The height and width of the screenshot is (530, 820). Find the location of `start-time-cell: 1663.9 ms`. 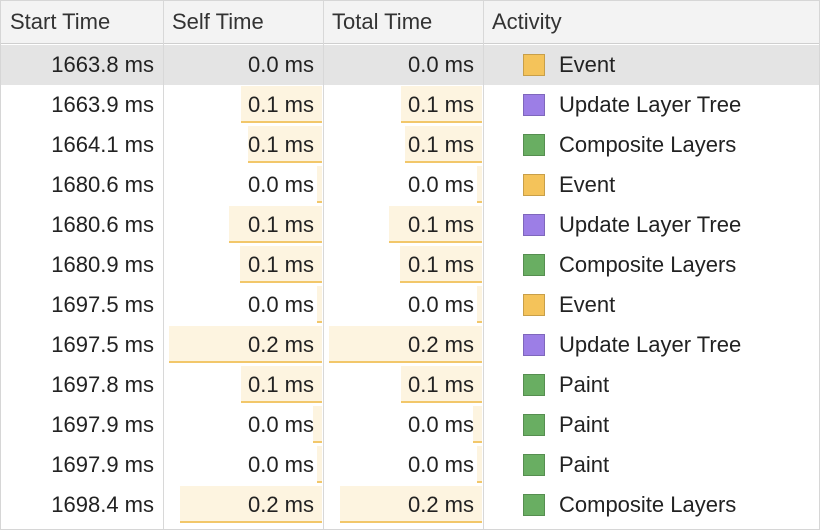

start-time-cell: 1663.9 ms is located at coordinates (82, 105).